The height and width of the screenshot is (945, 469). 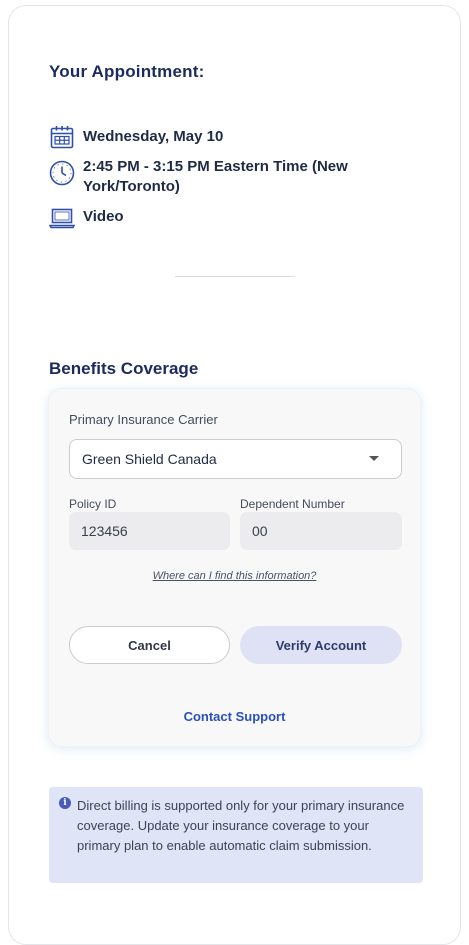 I want to click on chevron-down-icon, so click(x=374, y=458).